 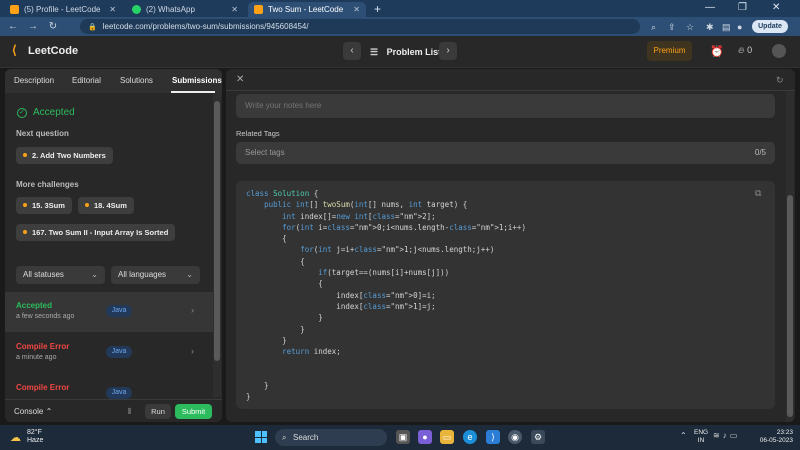 I want to click on streak-counter: 🔥︎ 0, so click(x=745, y=50).